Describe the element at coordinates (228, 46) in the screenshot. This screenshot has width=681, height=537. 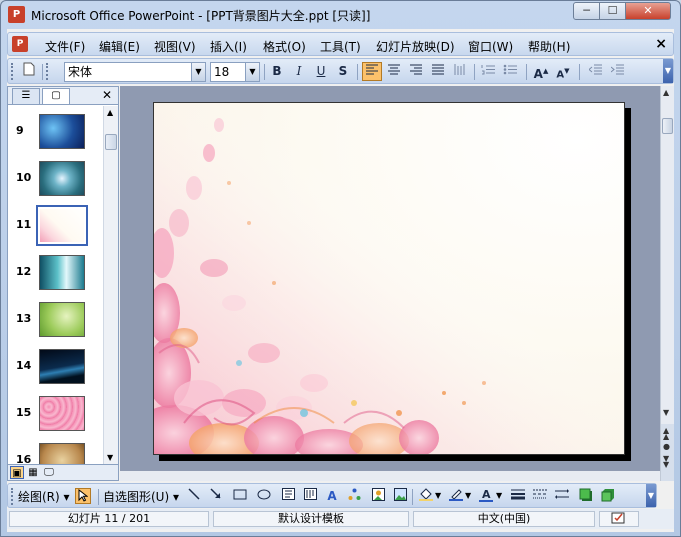
I see `menu-insert: 插入(I)` at that location.